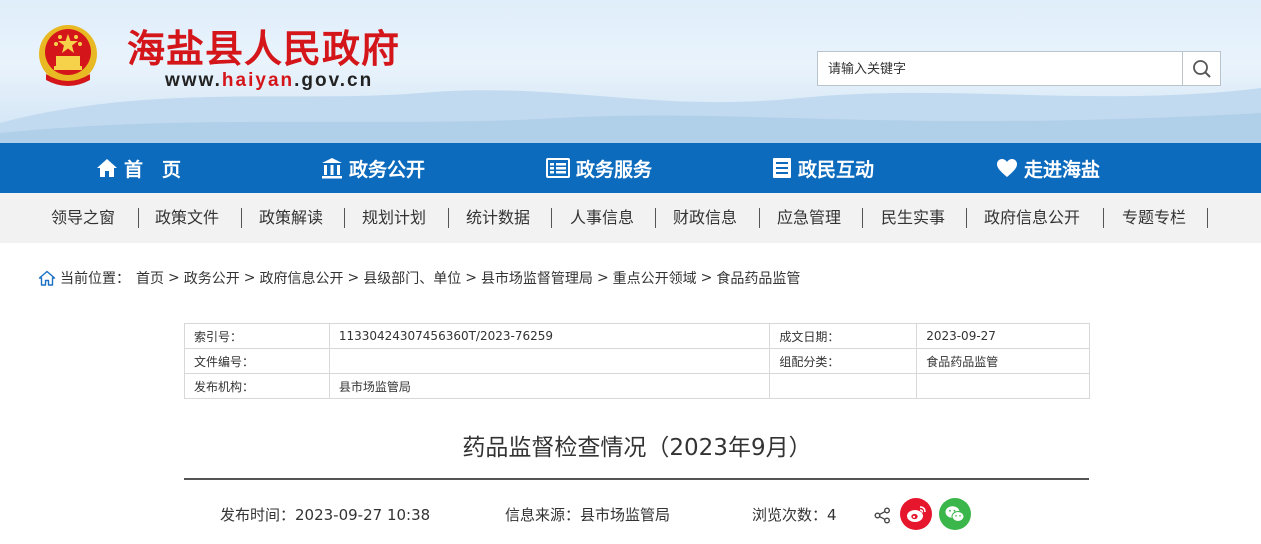 The width and height of the screenshot is (1261, 544). Describe the element at coordinates (549, 386) in the screenshot. I see `publisher-value: 县市场监管局` at that location.